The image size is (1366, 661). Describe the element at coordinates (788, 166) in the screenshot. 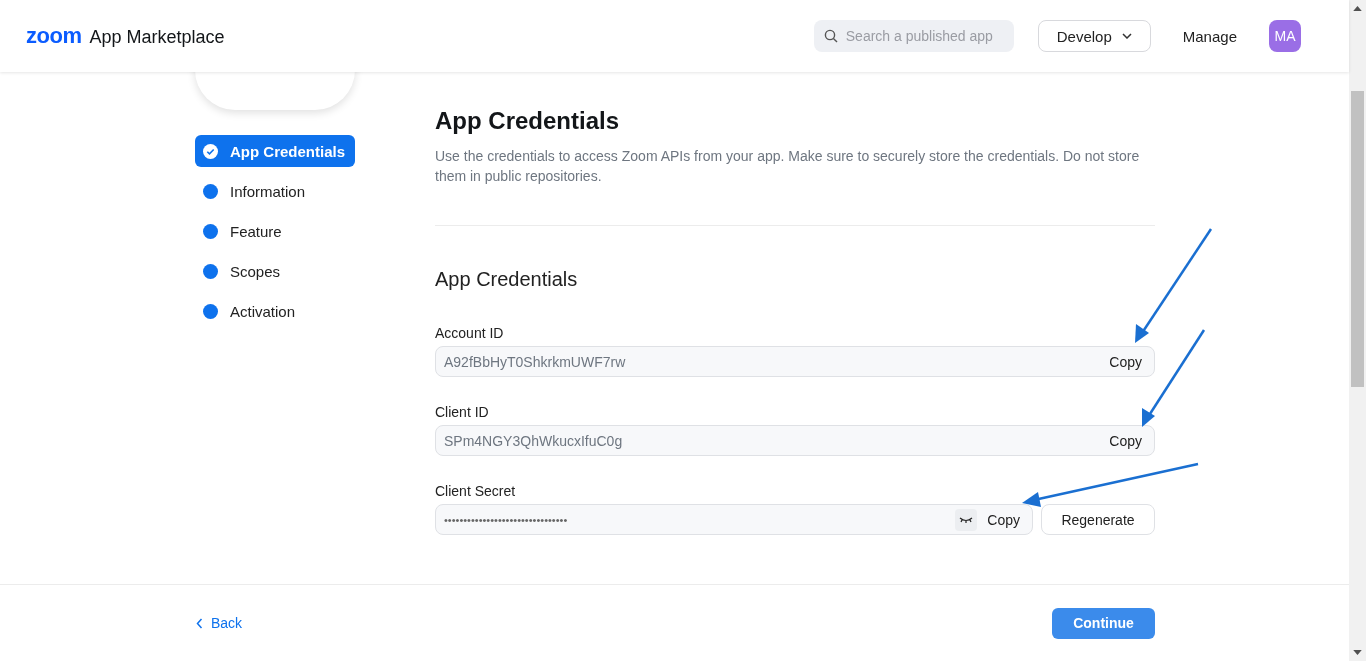

I see `page-description: Use the credentials to access Zoom APIs from your app. Make sure to securely store the credentials. Do not store them in public repositories.` at that location.